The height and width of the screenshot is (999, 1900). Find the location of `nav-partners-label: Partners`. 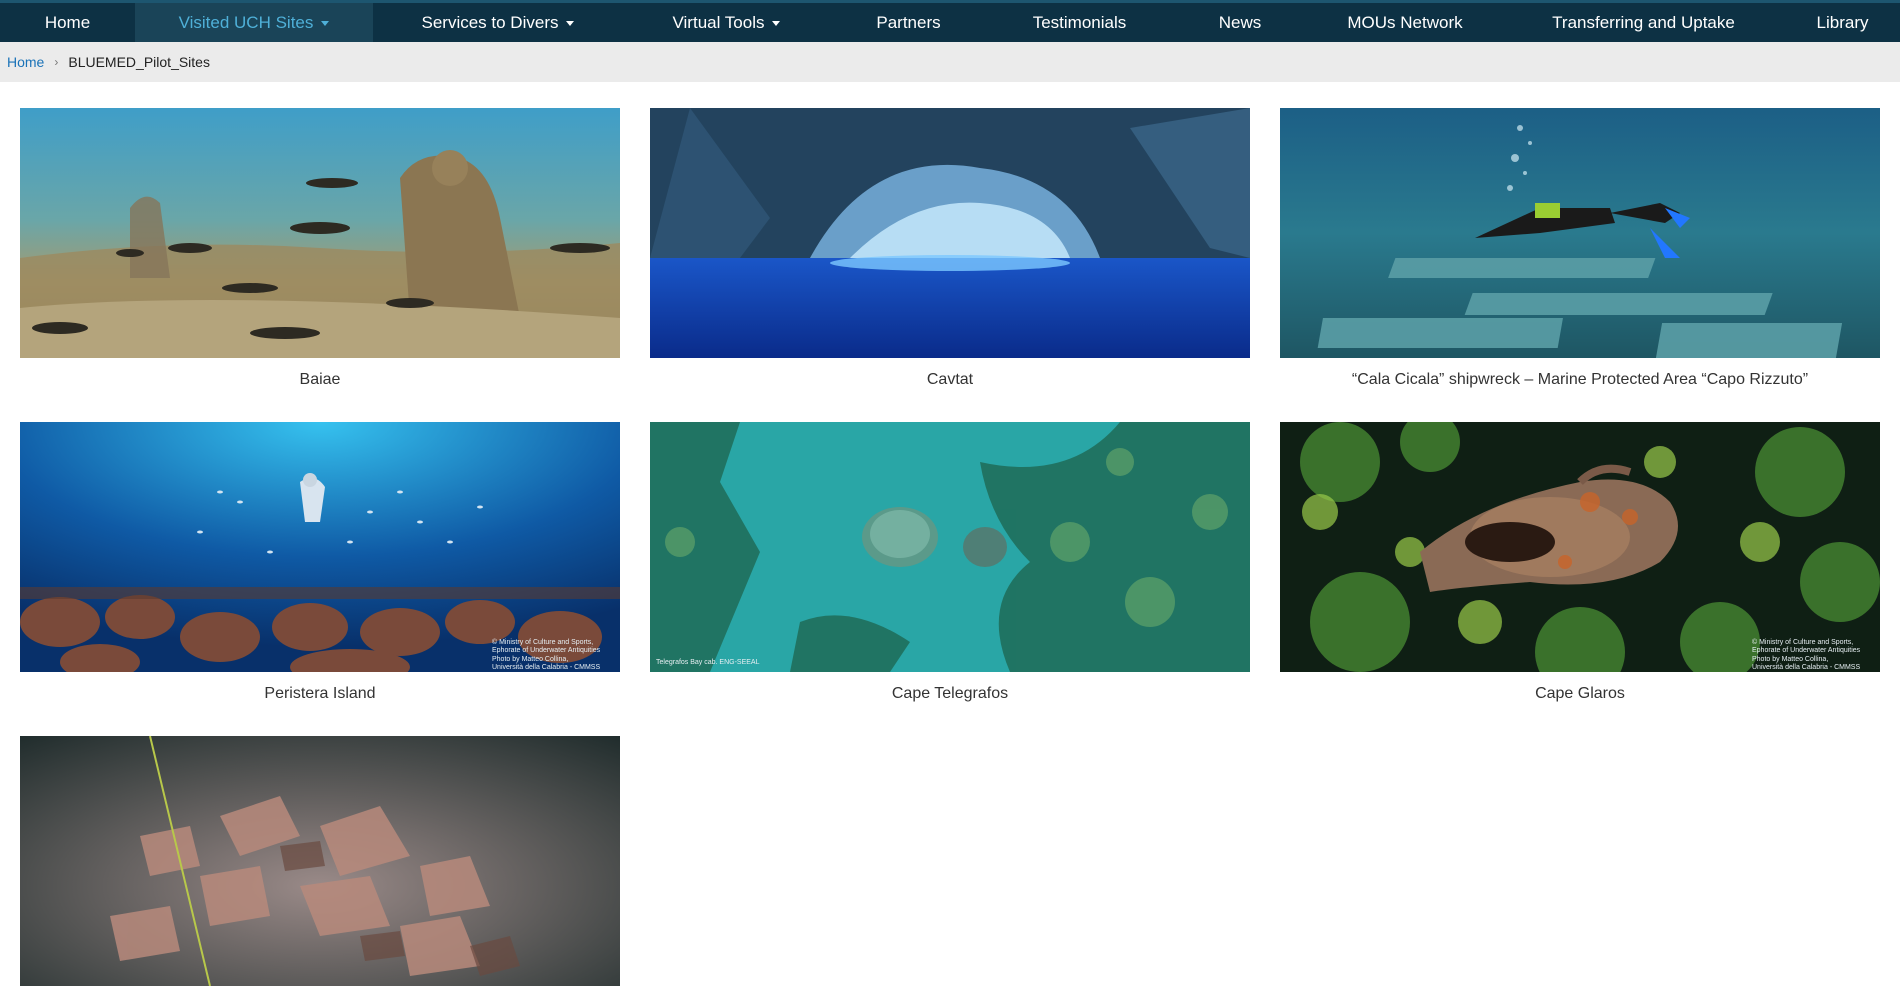

nav-partners-label: Partners is located at coordinates (908, 22).